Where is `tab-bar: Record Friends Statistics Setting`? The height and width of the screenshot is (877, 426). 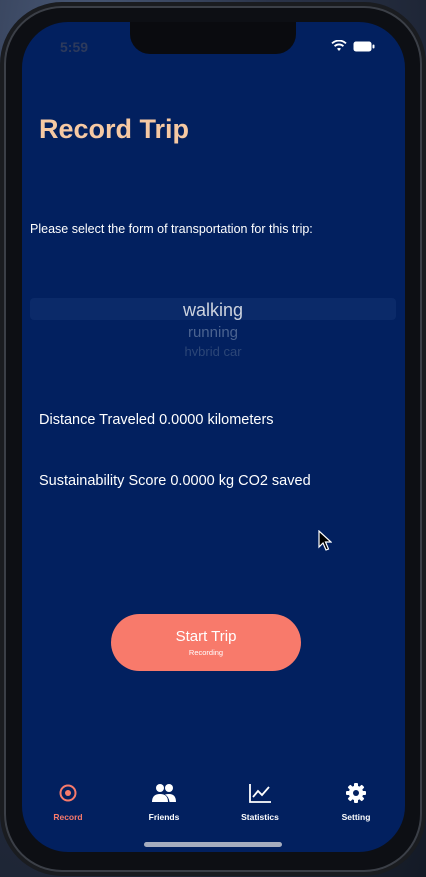
tab-bar: Record Friends Statistics Setting is located at coordinates (213, 807).